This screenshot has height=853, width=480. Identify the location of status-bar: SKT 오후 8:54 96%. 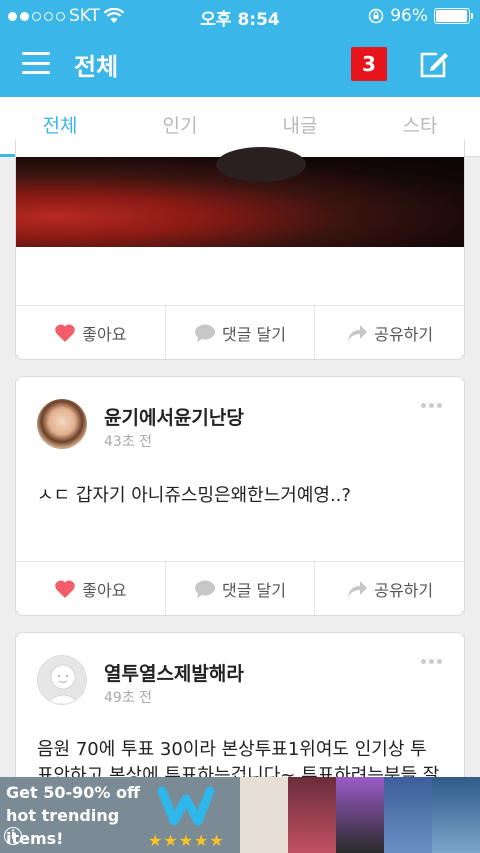
(240, 16).